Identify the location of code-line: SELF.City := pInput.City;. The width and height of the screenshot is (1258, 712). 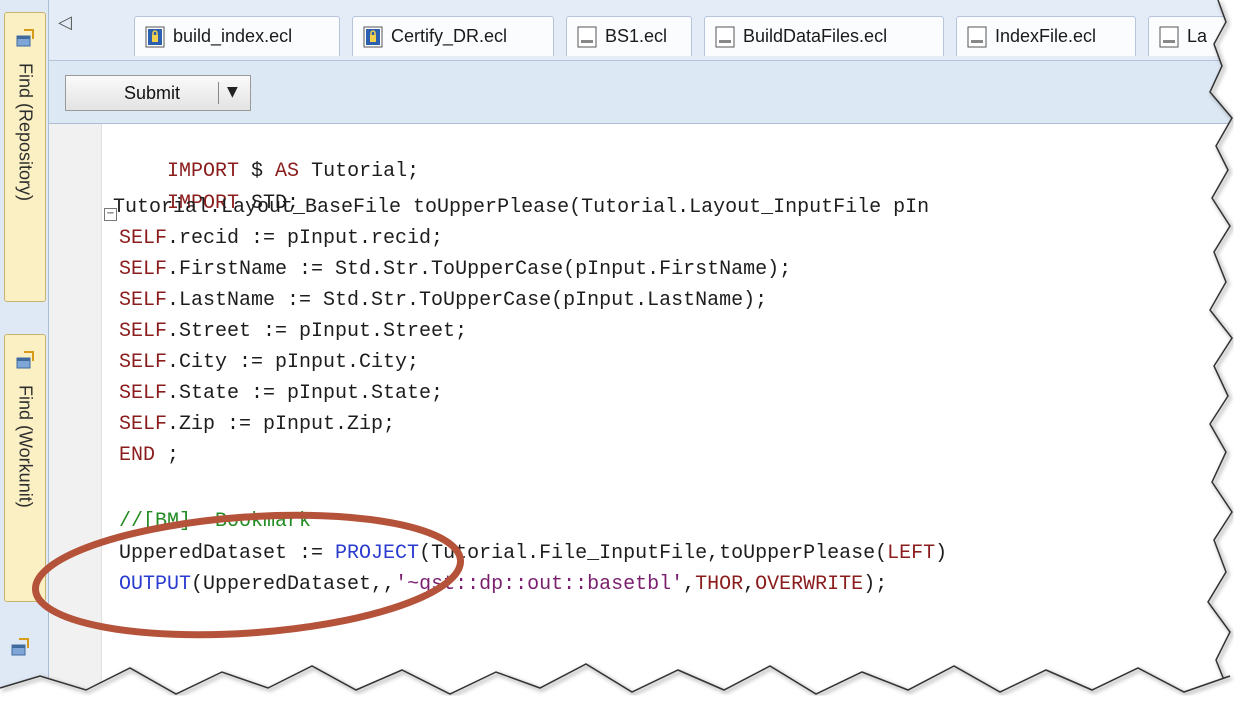
(269, 362).